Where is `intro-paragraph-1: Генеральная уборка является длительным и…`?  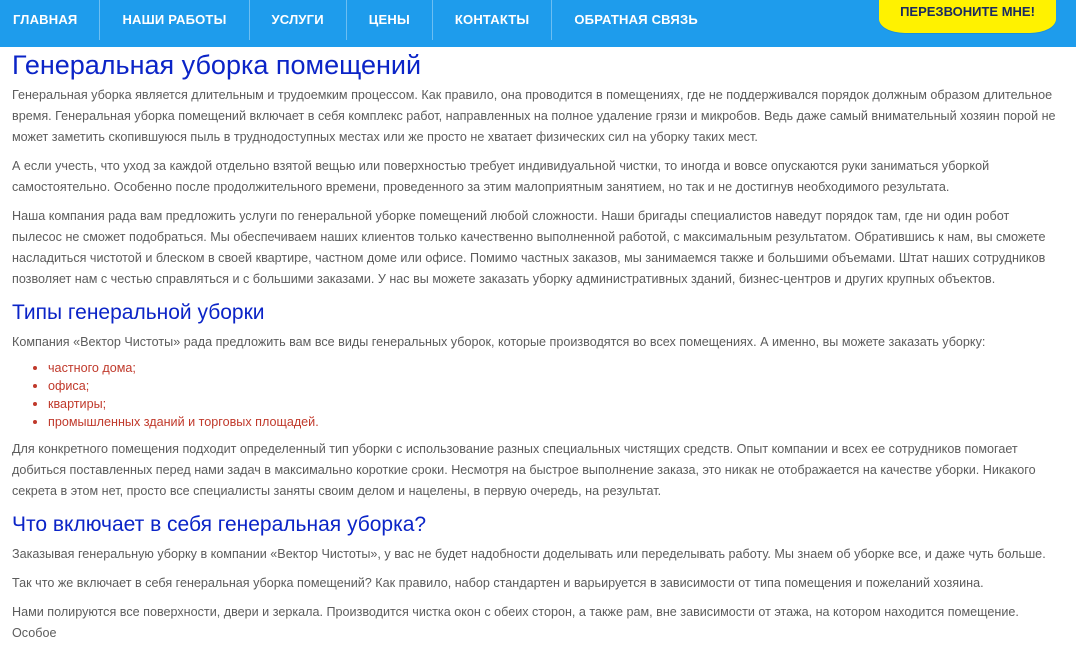 intro-paragraph-1: Генеральная уборка является длительным и… is located at coordinates (534, 116).